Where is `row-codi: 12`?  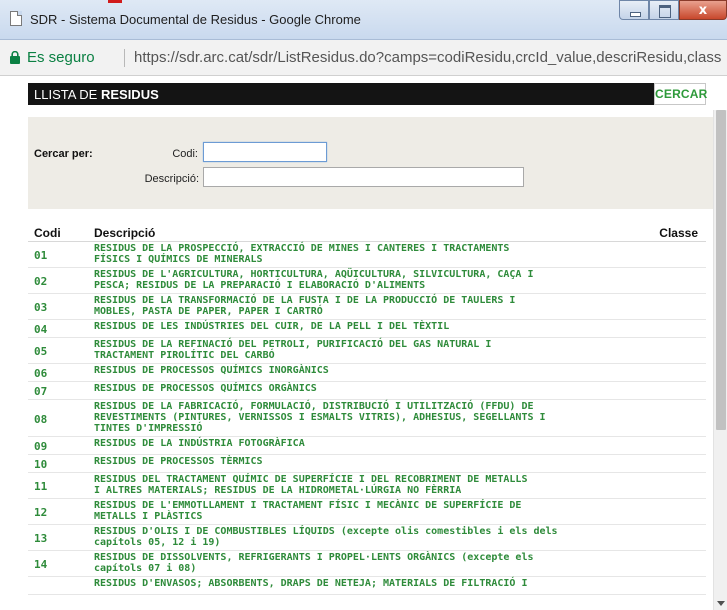
row-codi: 12 is located at coordinates (40, 512).